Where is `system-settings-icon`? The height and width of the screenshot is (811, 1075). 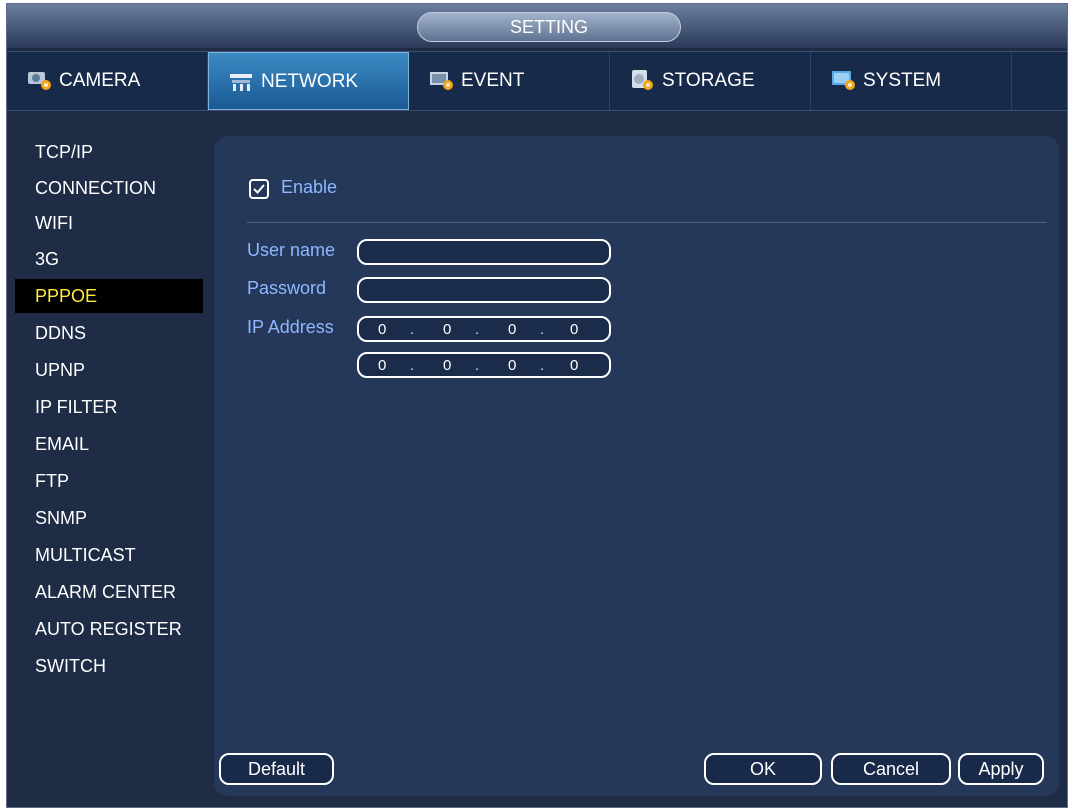
system-settings-icon is located at coordinates (843, 80).